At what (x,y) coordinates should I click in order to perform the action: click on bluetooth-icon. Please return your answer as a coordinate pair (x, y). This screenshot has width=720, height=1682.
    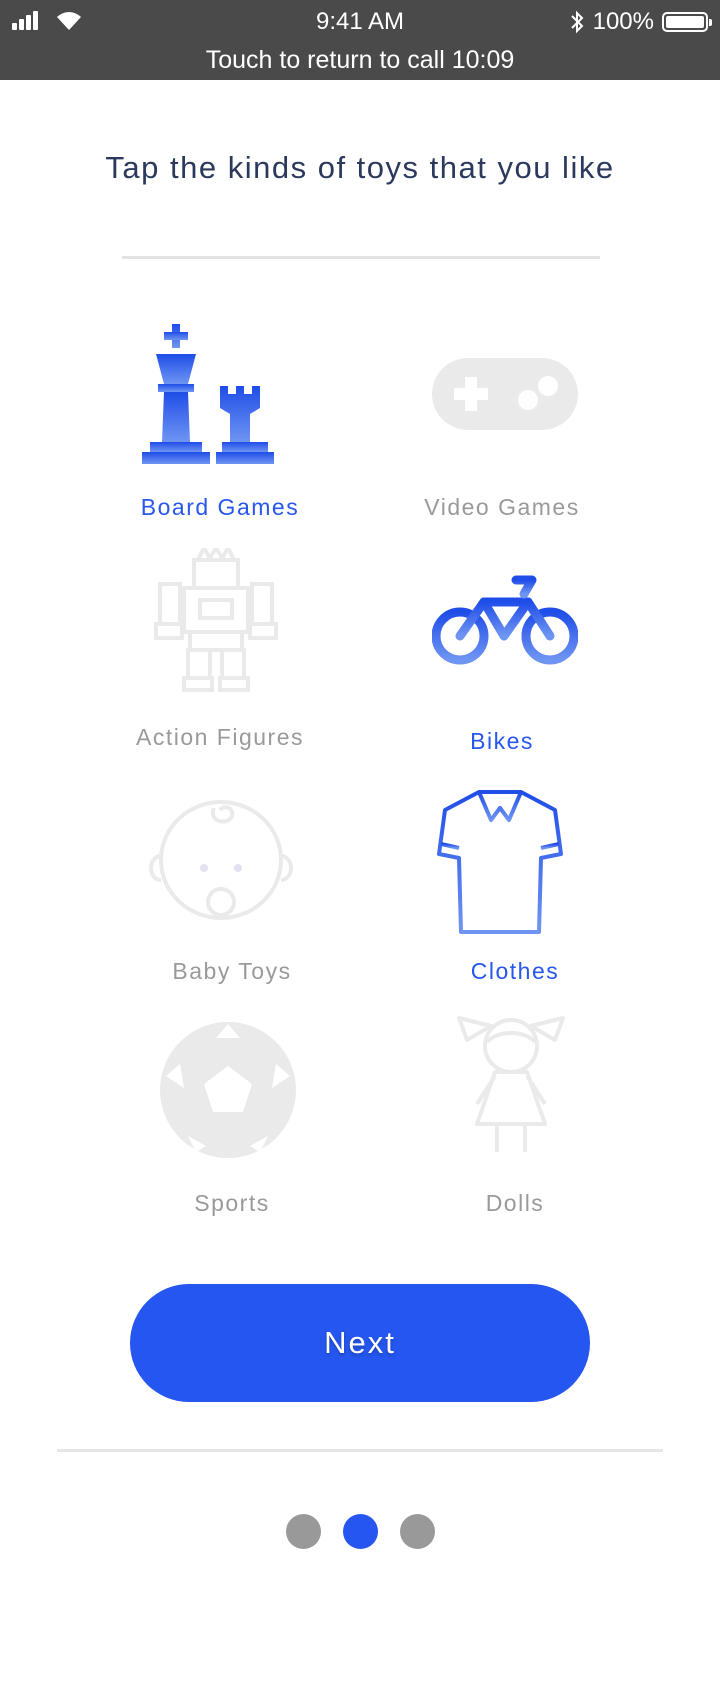
    Looking at the image, I should click on (577, 22).